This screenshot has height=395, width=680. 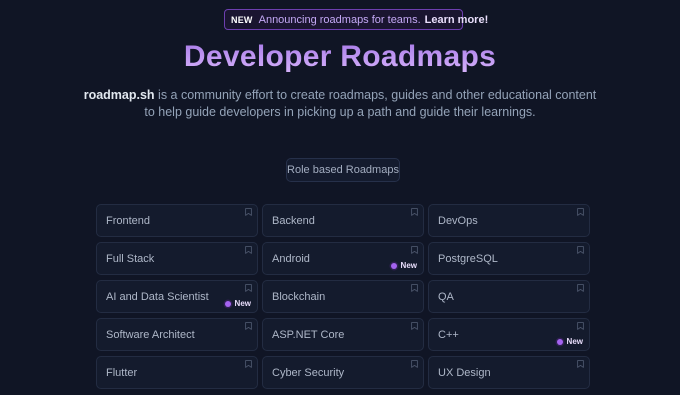 What do you see at coordinates (468, 259) in the screenshot?
I see `roadmap-card-label: PostgreSQL` at bounding box center [468, 259].